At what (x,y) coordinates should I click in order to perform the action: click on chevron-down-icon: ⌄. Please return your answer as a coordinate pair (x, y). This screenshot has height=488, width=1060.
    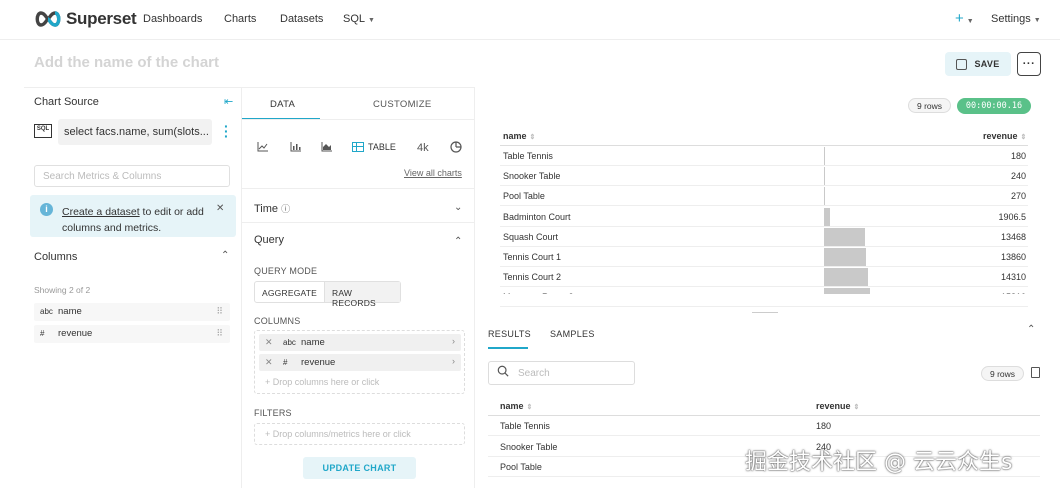
    Looking at the image, I should click on (458, 207).